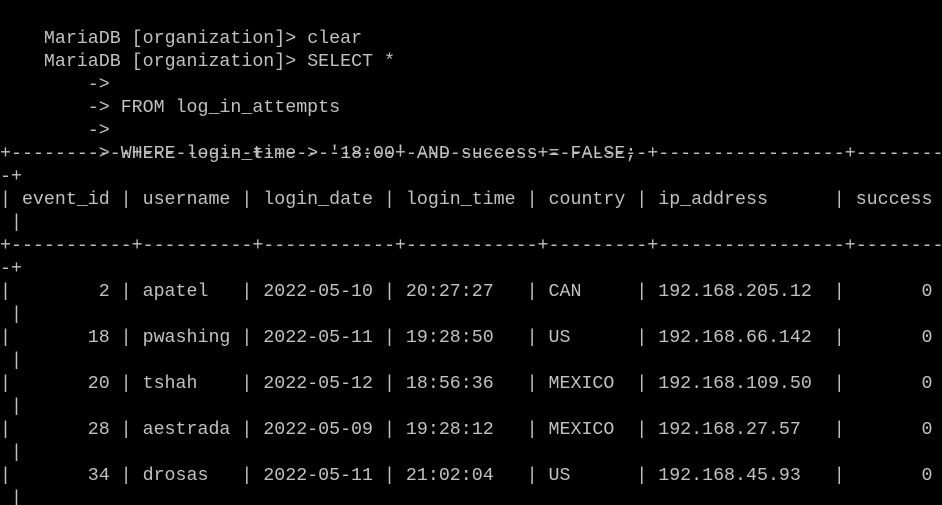 The height and width of the screenshot is (505, 942). I want to click on command-text: SELECT *, so click(351, 62).